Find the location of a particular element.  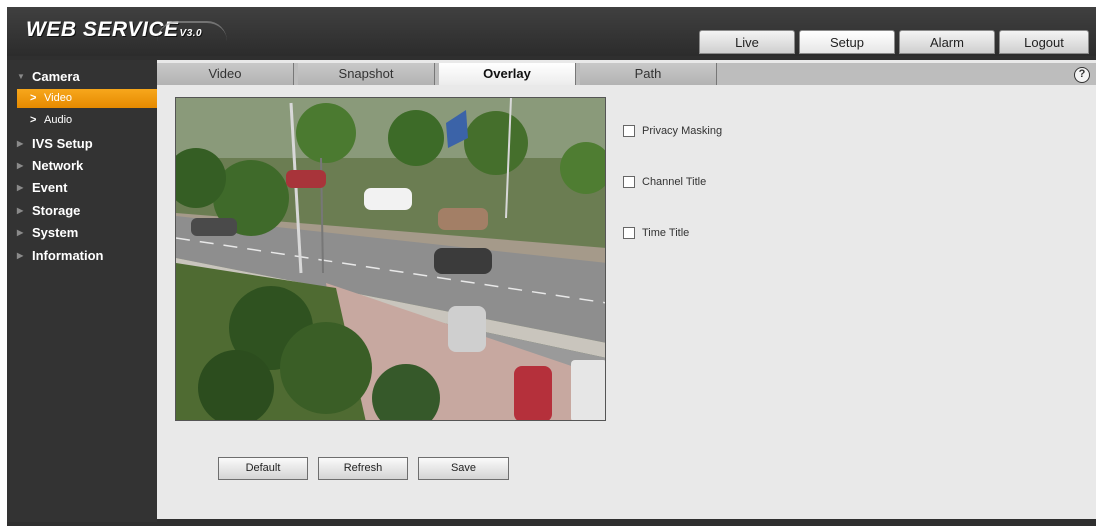

top-nav-tabs: Live Setup Alarm Logout is located at coordinates (894, 42).